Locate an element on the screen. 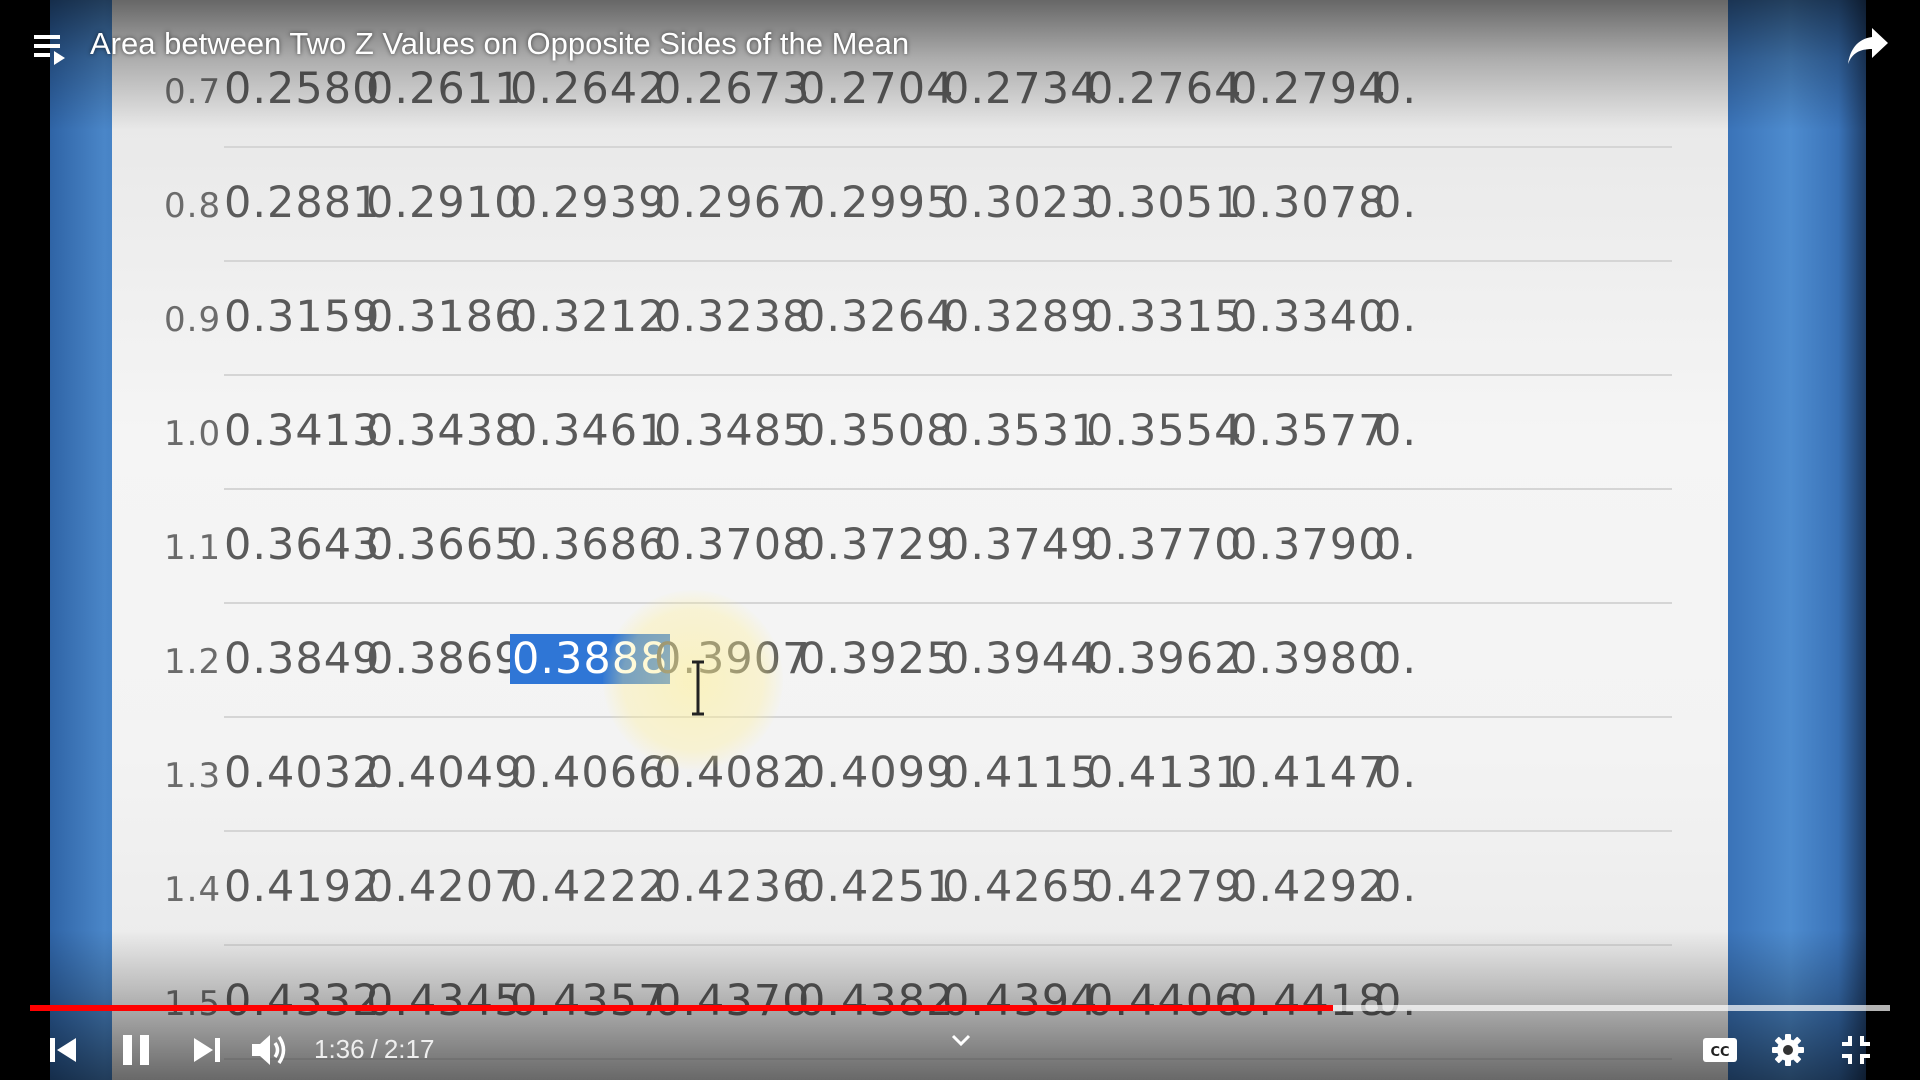 The image size is (1920, 1080). table-cell: 0.3340 is located at coordinates (1308, 317).